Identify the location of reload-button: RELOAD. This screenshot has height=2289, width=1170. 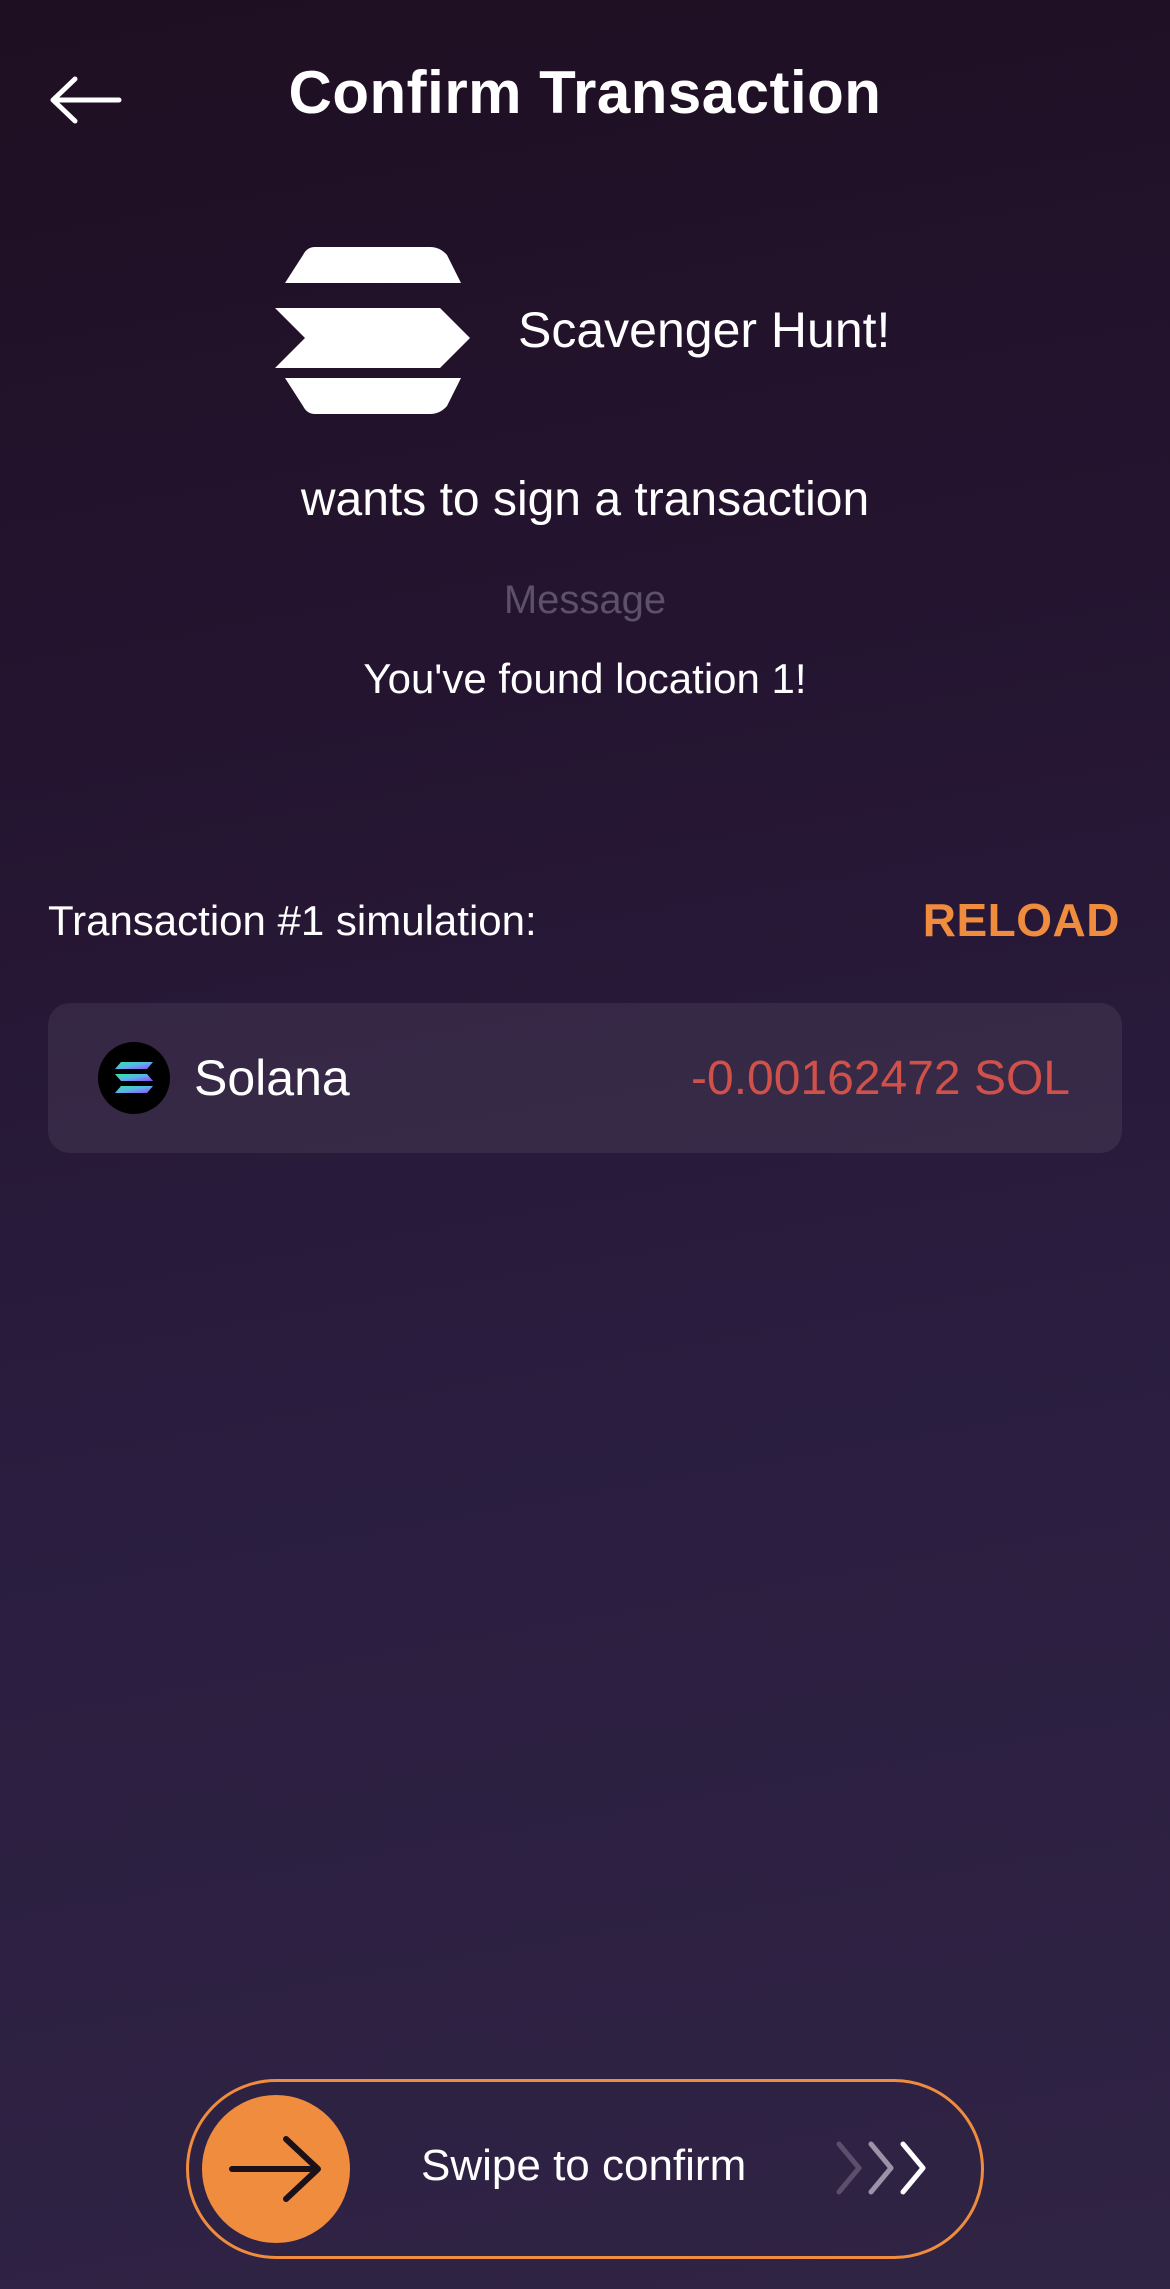
(1021, 920).